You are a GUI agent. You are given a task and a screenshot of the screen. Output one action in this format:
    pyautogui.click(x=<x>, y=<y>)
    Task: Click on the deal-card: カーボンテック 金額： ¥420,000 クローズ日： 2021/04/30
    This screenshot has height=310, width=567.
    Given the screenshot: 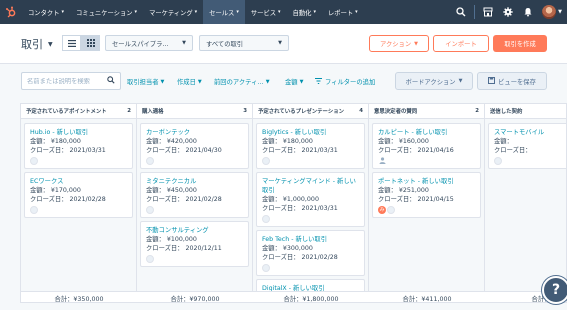 What is the action you would take?
    pyautogui.click(x=194, y=146)
    